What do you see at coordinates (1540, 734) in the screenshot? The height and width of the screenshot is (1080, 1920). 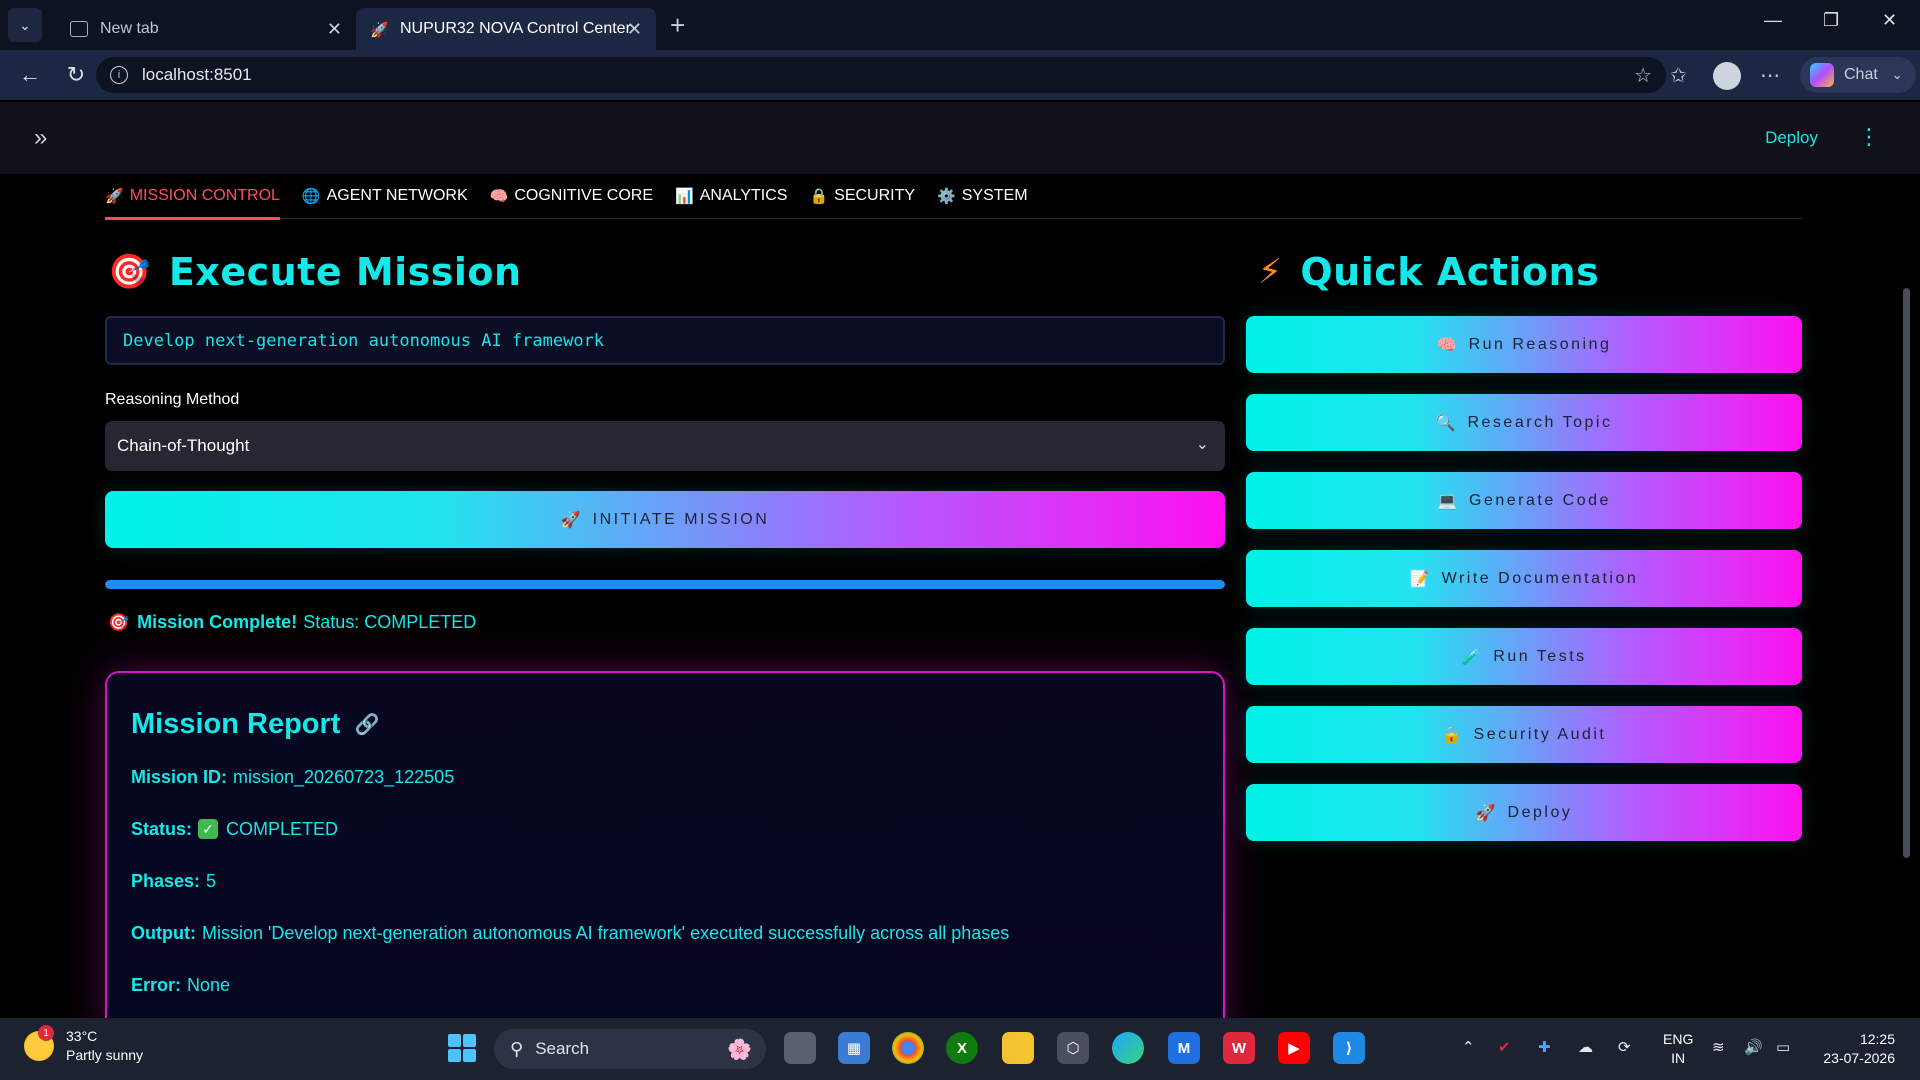 I see `button-label: Security Audit` at bounding box center [1540, 734].